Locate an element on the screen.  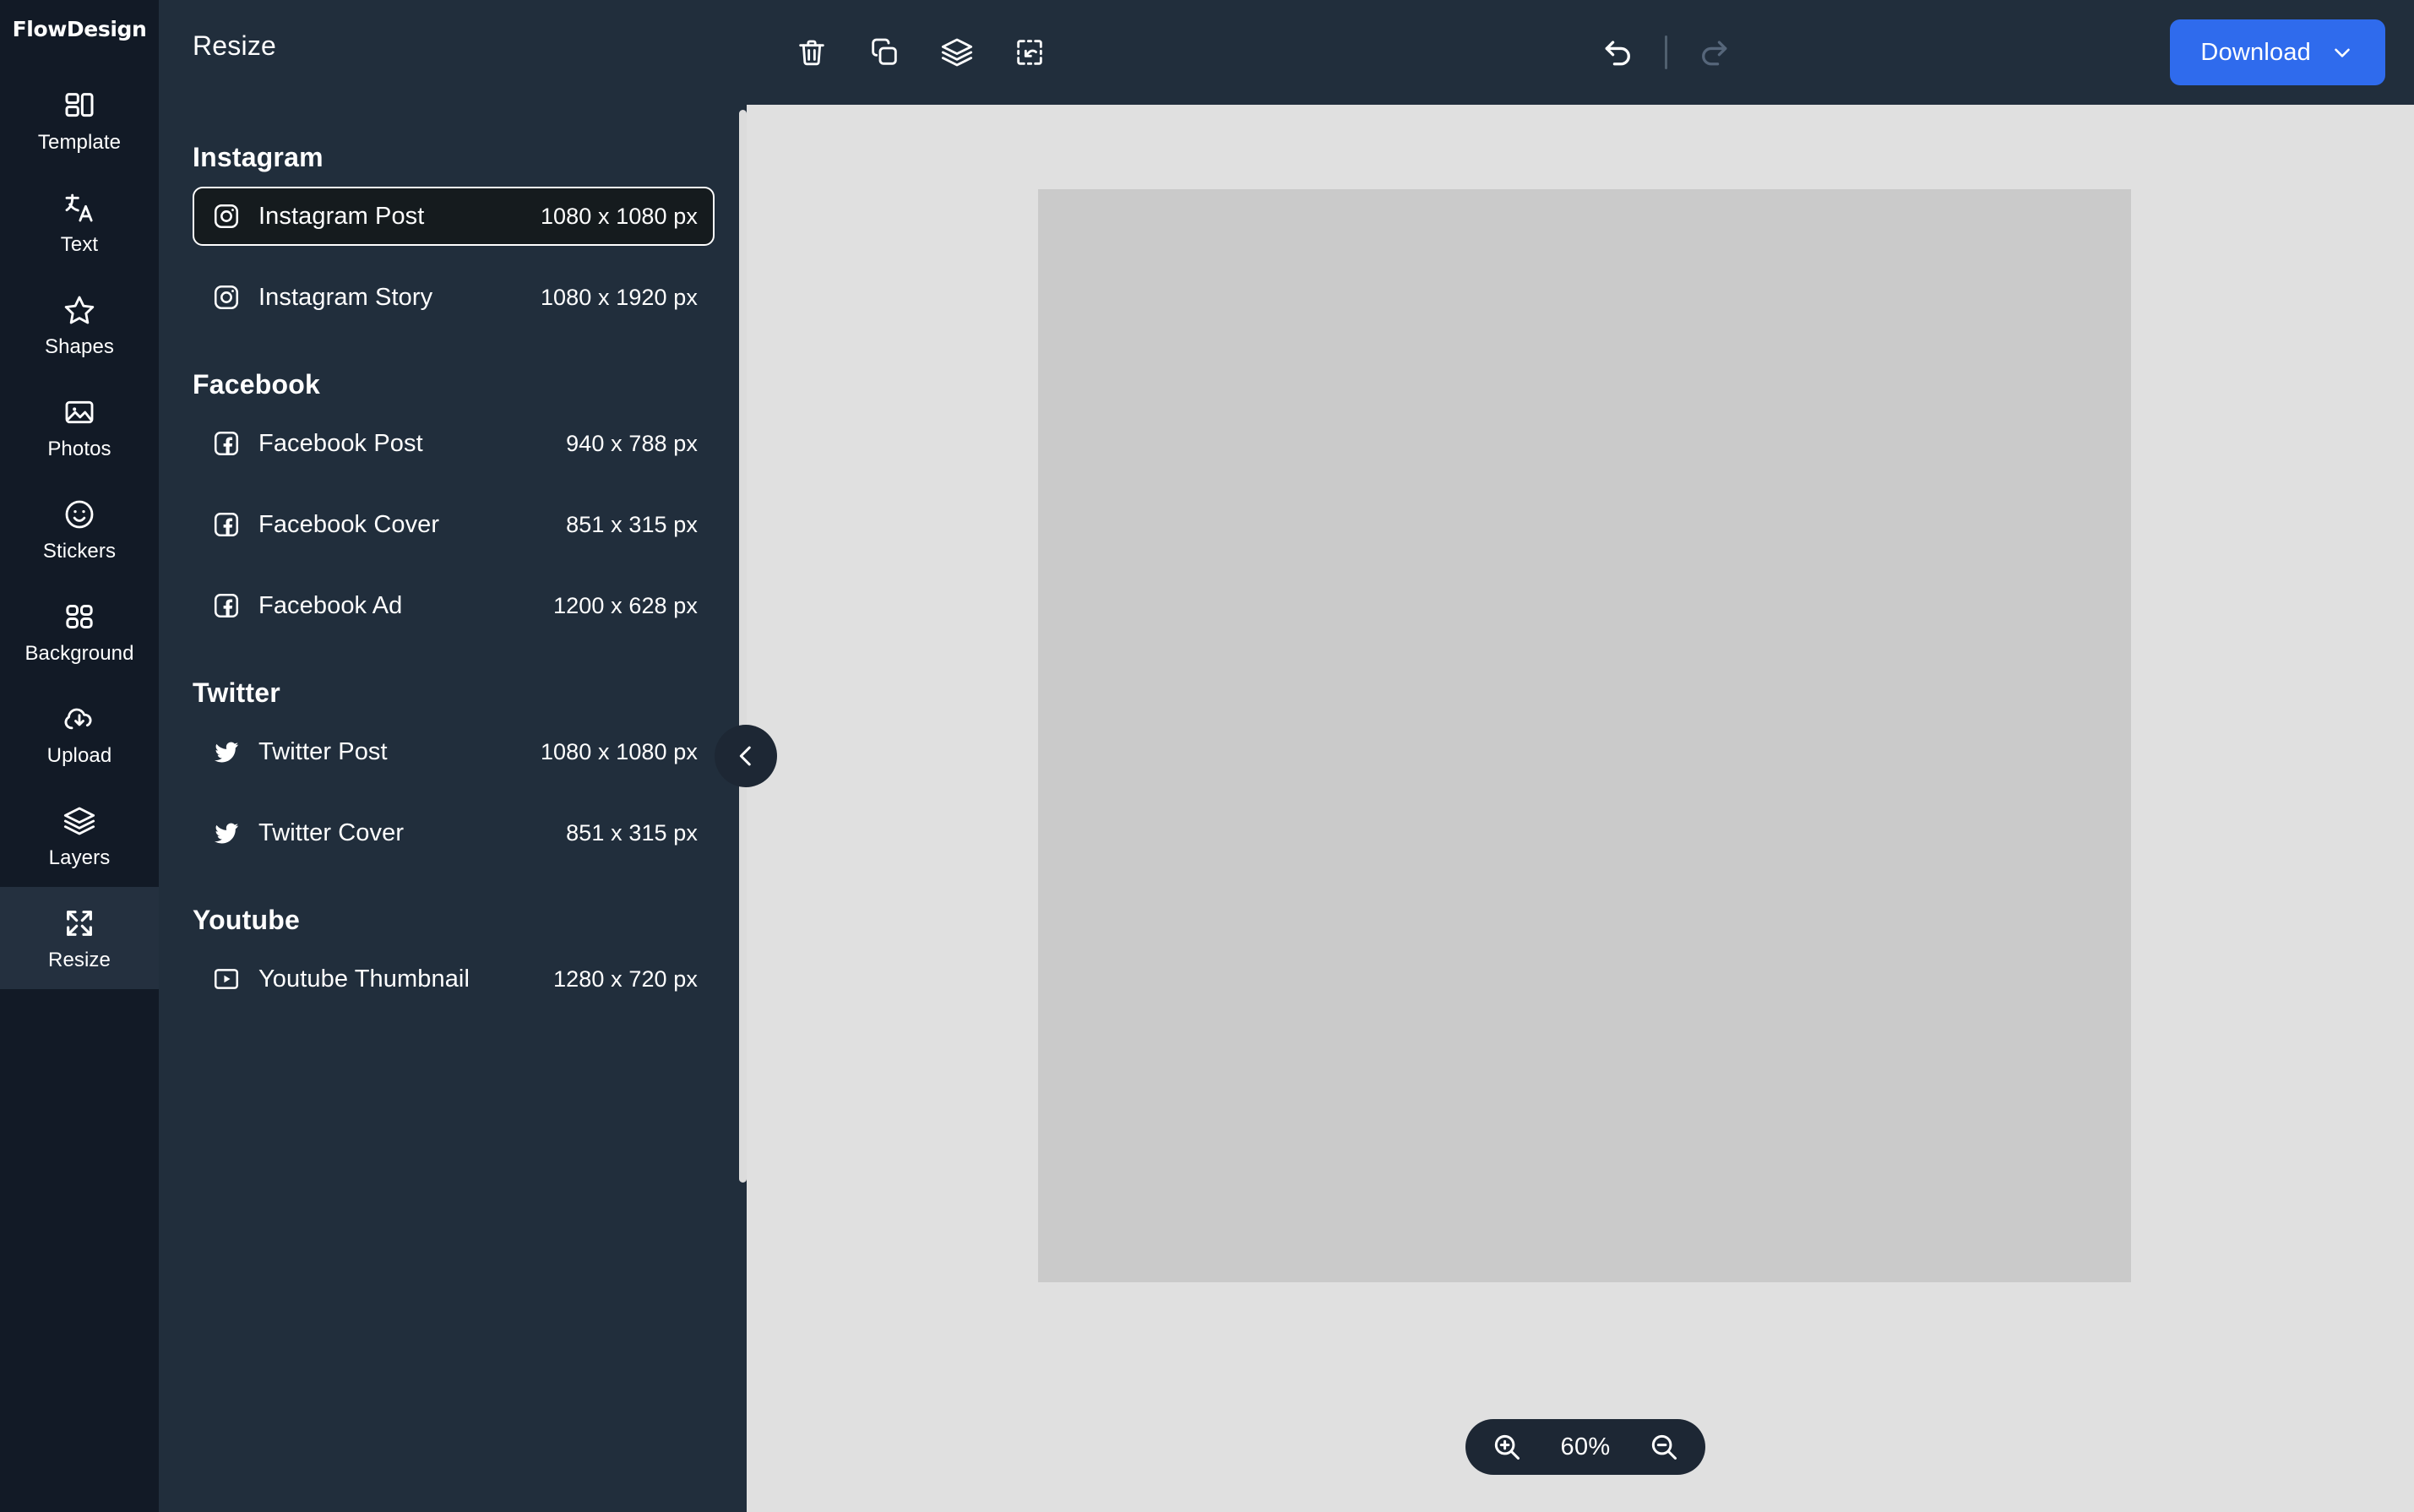
redo-button is located at coordinates (1714, 53).